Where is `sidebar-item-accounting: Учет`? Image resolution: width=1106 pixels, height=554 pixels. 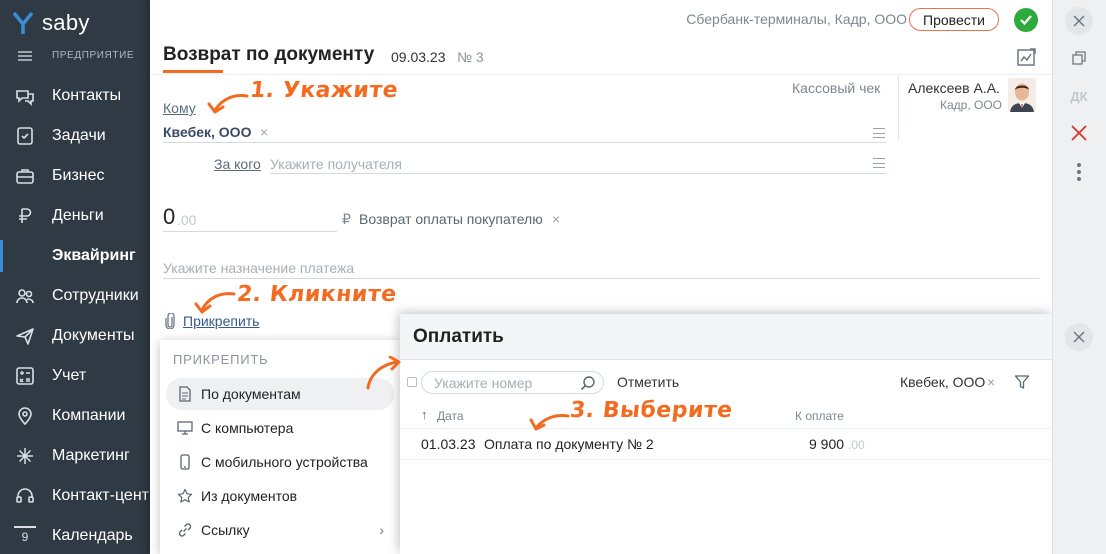 sidebar-item-accounting: Учет is located at coordinates (75, 376).